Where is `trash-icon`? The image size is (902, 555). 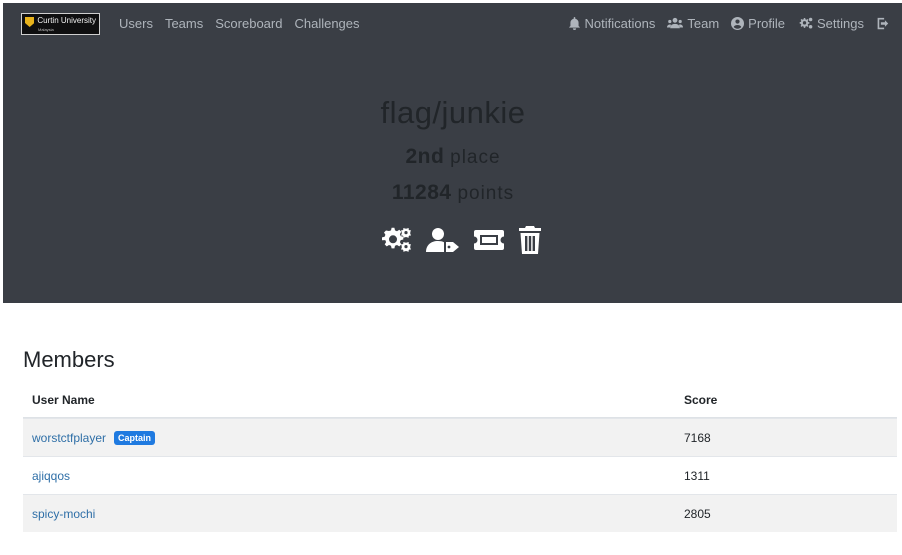
trash-icon is located at coordinates (530, 240).